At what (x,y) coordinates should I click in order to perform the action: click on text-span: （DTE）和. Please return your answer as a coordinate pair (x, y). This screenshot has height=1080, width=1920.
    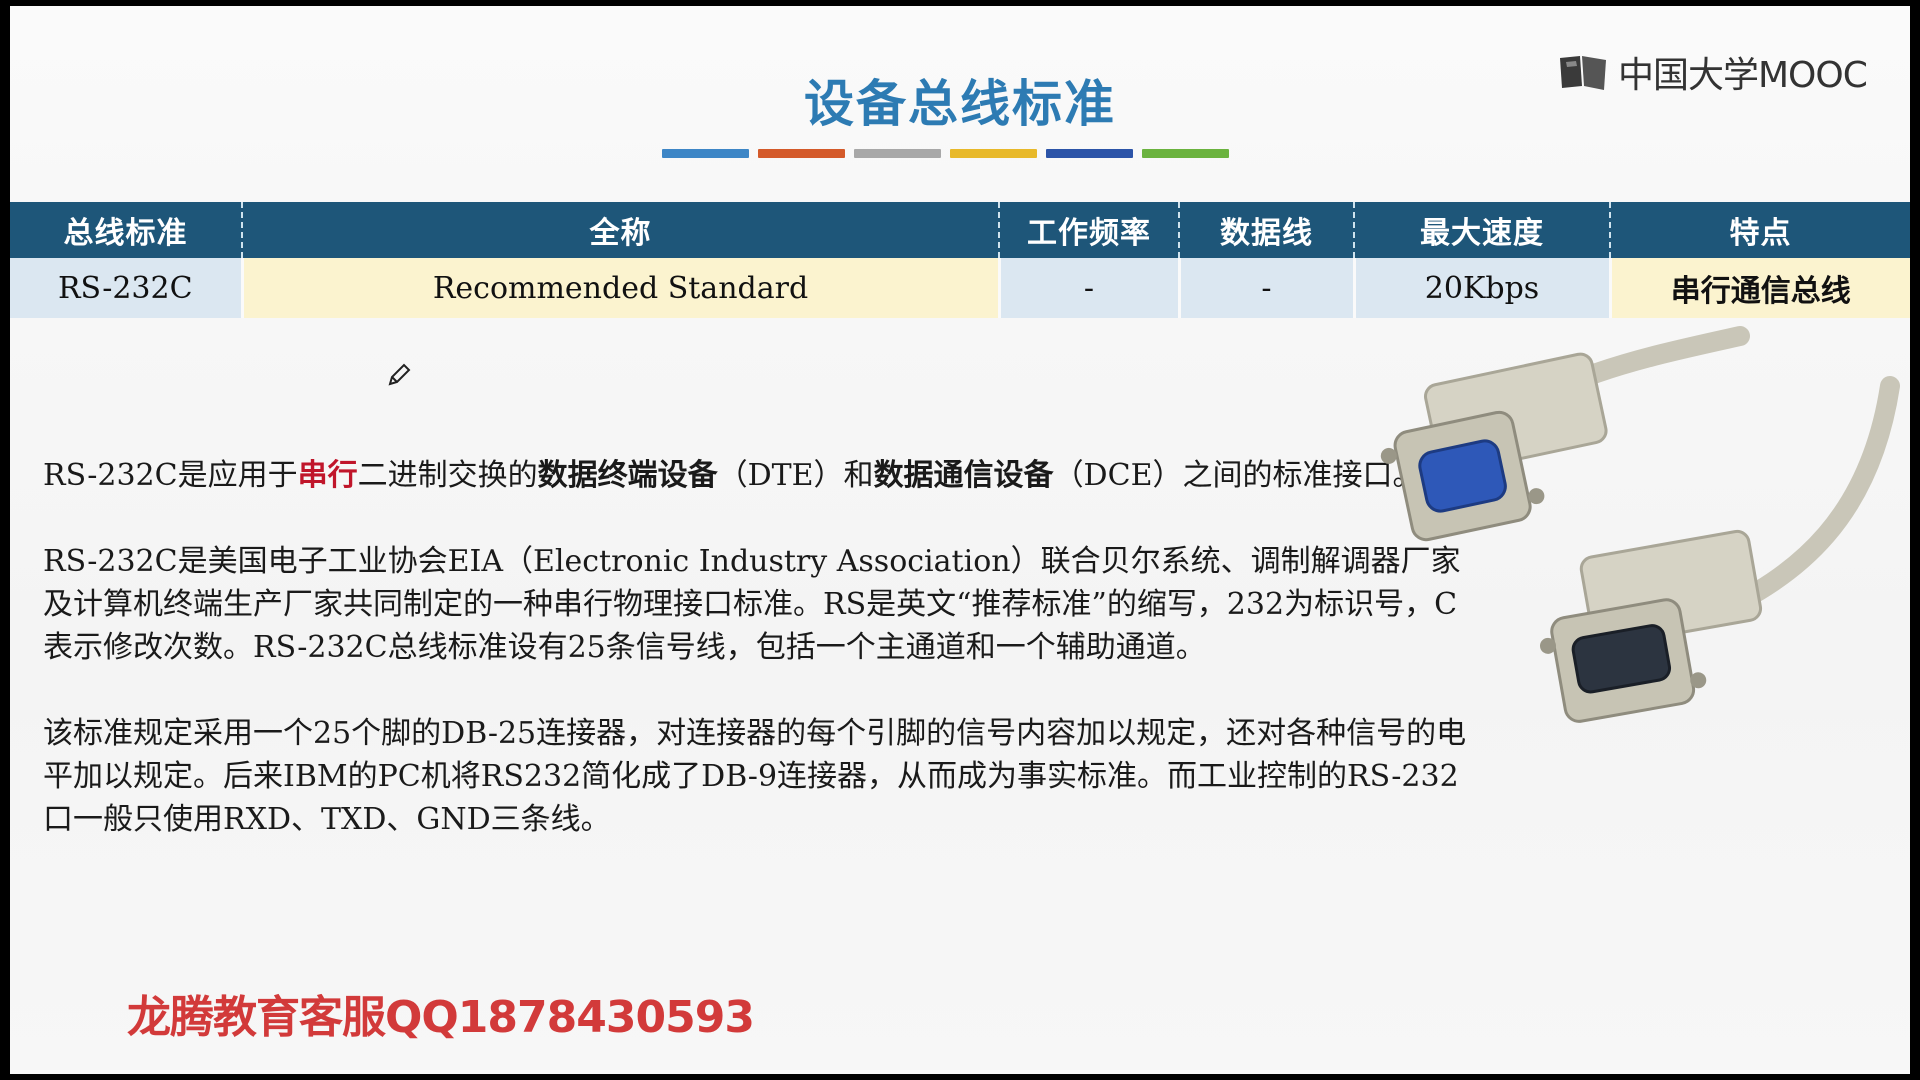
    Looking at the image, I should click on (795, 475).